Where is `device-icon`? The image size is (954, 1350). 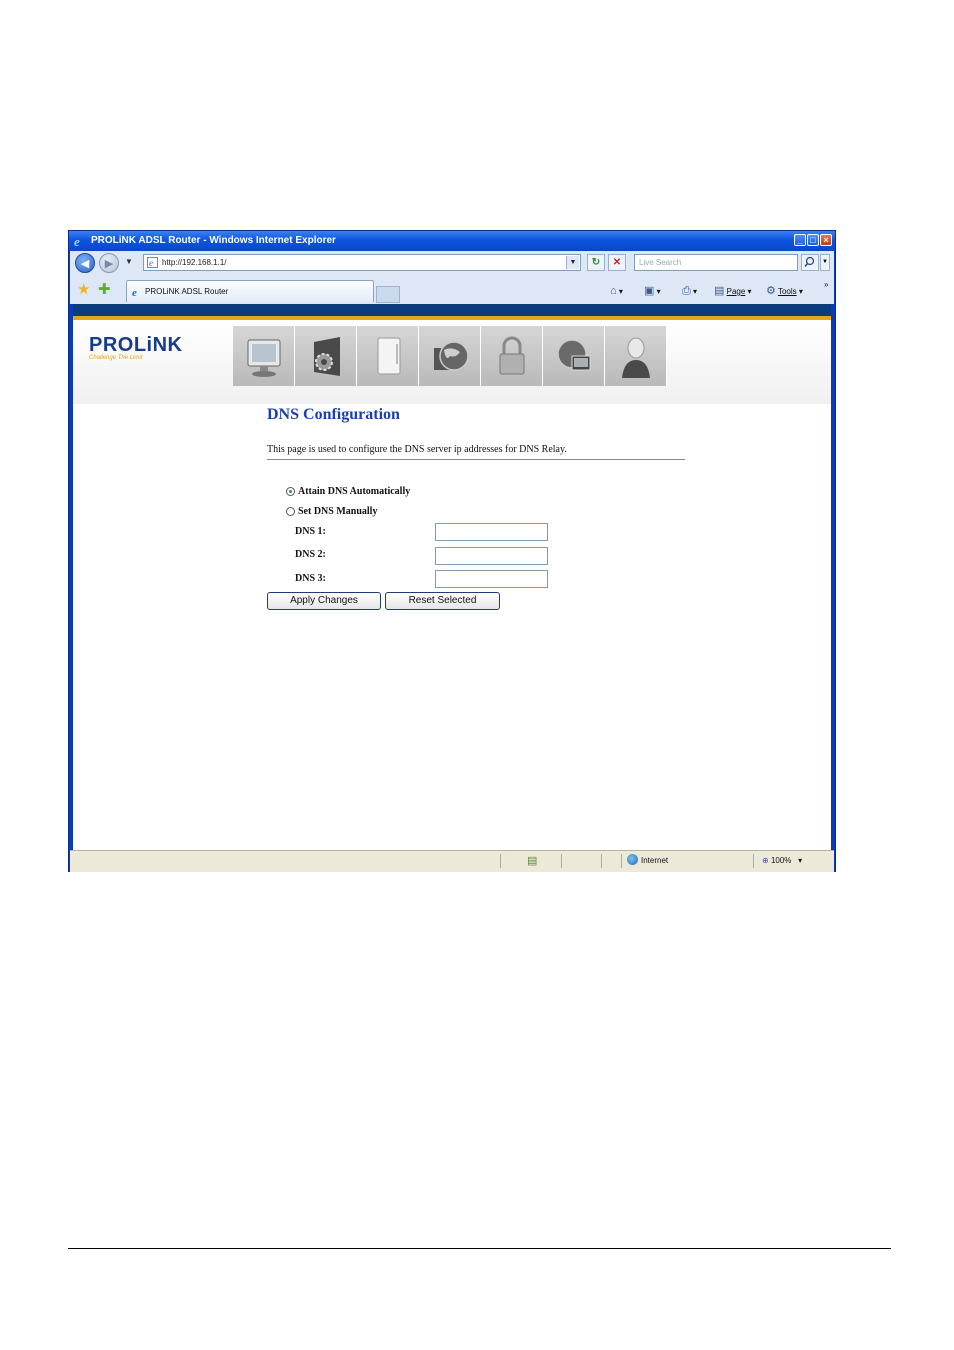 device-icon is located at coordinates (388, 356).